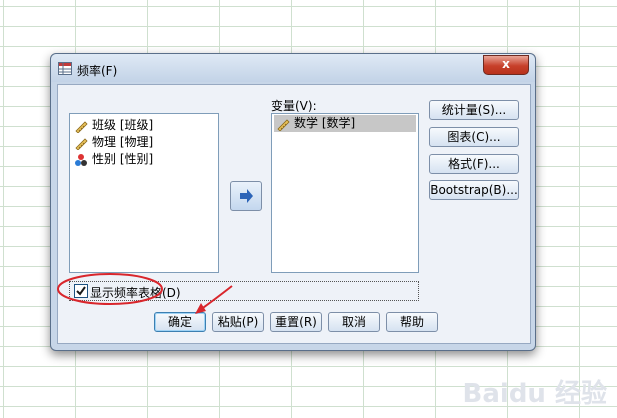 This screenshot has width=617, height=418. I want to click on help-button: 帮助, so click(412, 322).